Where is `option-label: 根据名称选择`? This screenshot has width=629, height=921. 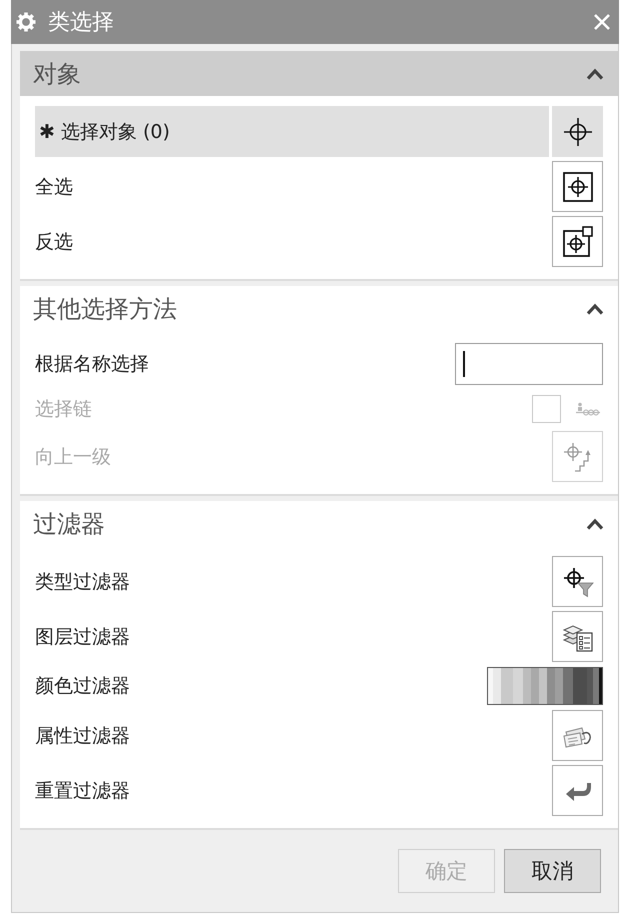
option-label: 根据名称选择 is located at coordinates (92, 364).